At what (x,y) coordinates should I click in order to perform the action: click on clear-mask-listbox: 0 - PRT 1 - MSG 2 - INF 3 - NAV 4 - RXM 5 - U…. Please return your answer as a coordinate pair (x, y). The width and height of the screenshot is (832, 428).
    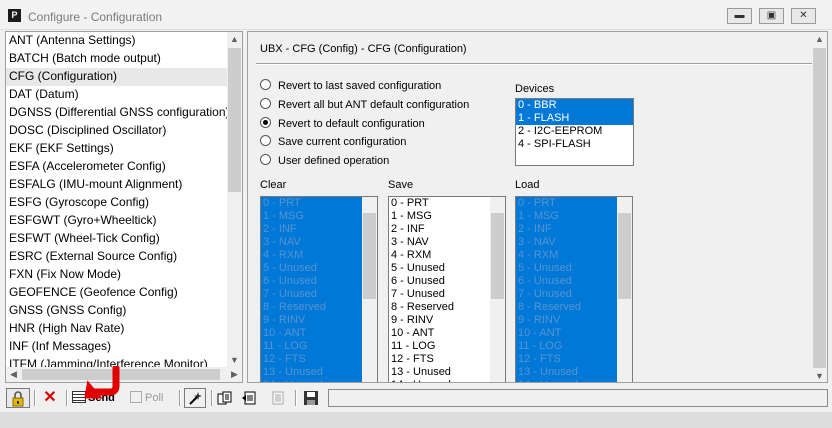
    Looking at the image, I should click on (319, 289).